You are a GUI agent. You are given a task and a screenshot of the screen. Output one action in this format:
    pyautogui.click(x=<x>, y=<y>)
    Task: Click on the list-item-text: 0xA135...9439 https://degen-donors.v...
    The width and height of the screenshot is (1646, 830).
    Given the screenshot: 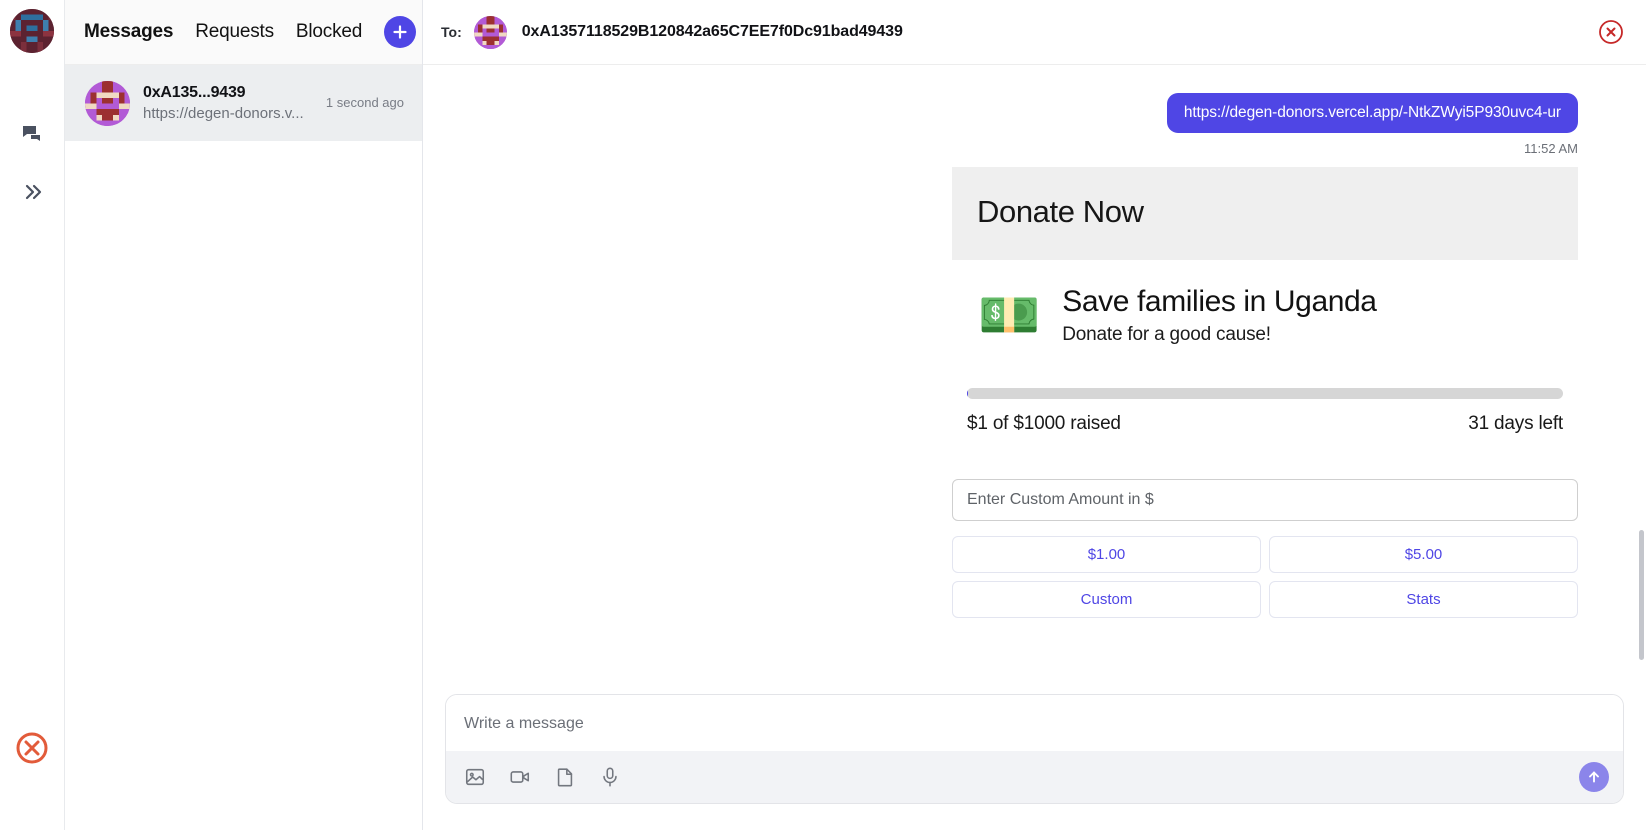 What is the action you would take?
    pyautogui.click(x=228, y=103)
    